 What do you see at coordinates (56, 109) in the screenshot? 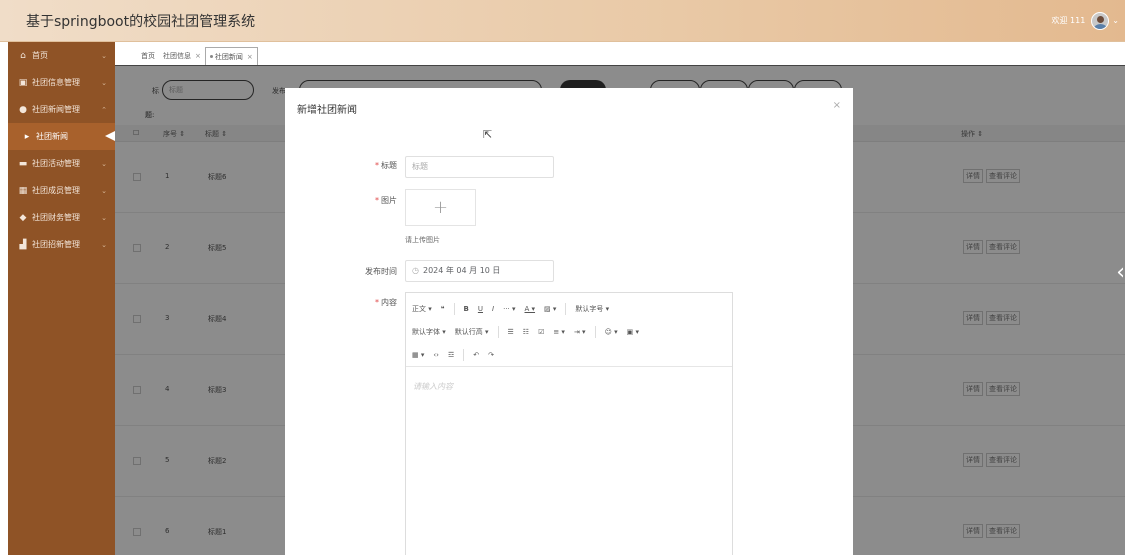
I see `sidebar-item-label: 社团新闻管理` at bounding box center [56, 109].